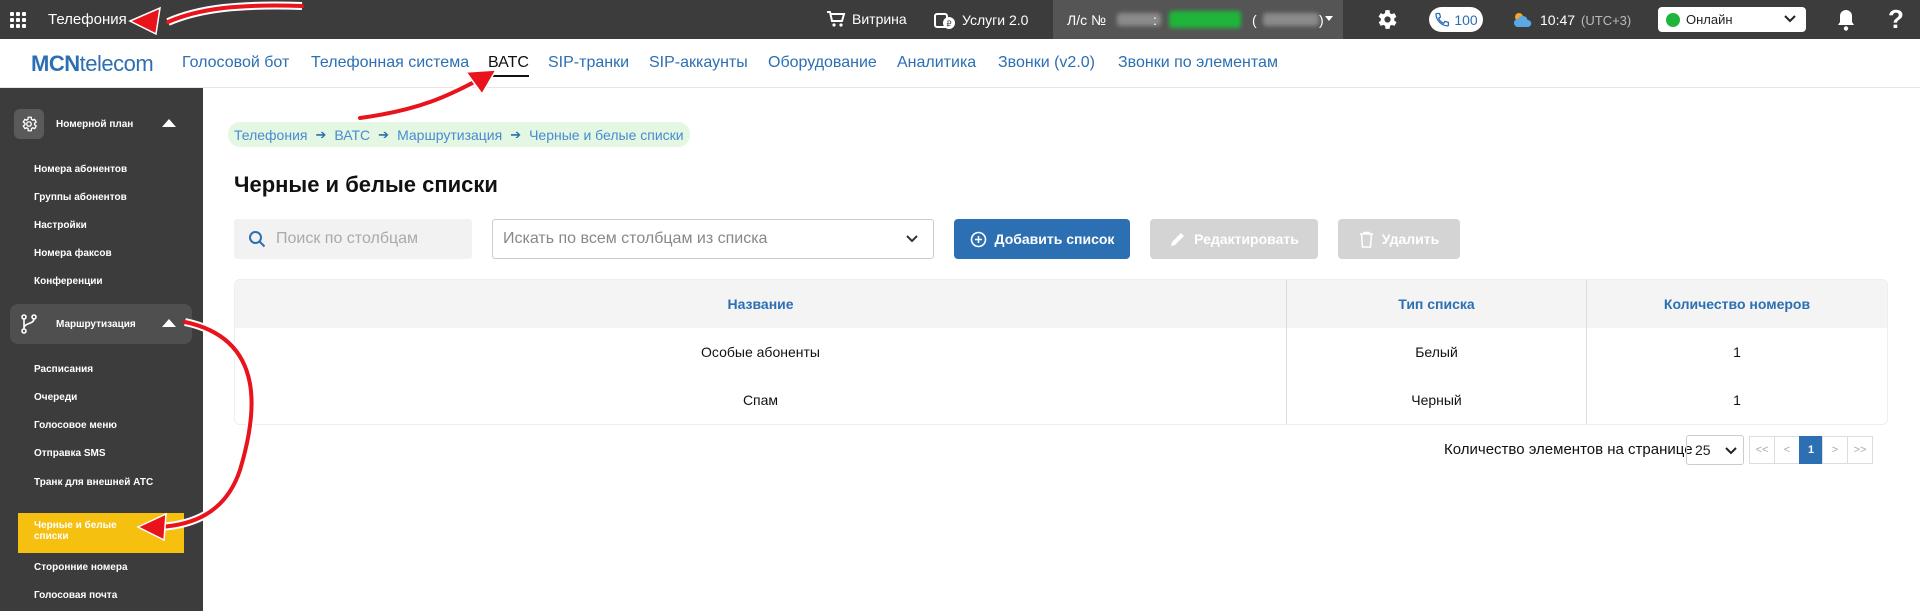  Describe the element at coordinates (87, 19) in the screenshot. I see `app-title: Телефония` at that location.